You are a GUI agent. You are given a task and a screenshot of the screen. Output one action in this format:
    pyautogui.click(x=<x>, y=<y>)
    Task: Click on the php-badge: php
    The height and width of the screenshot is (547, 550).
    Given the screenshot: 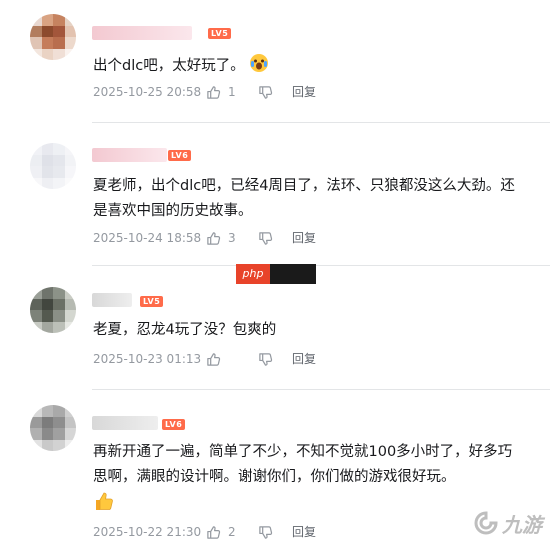 What is the action you would take?
    pyautogui.click(x=253, y=274)
    